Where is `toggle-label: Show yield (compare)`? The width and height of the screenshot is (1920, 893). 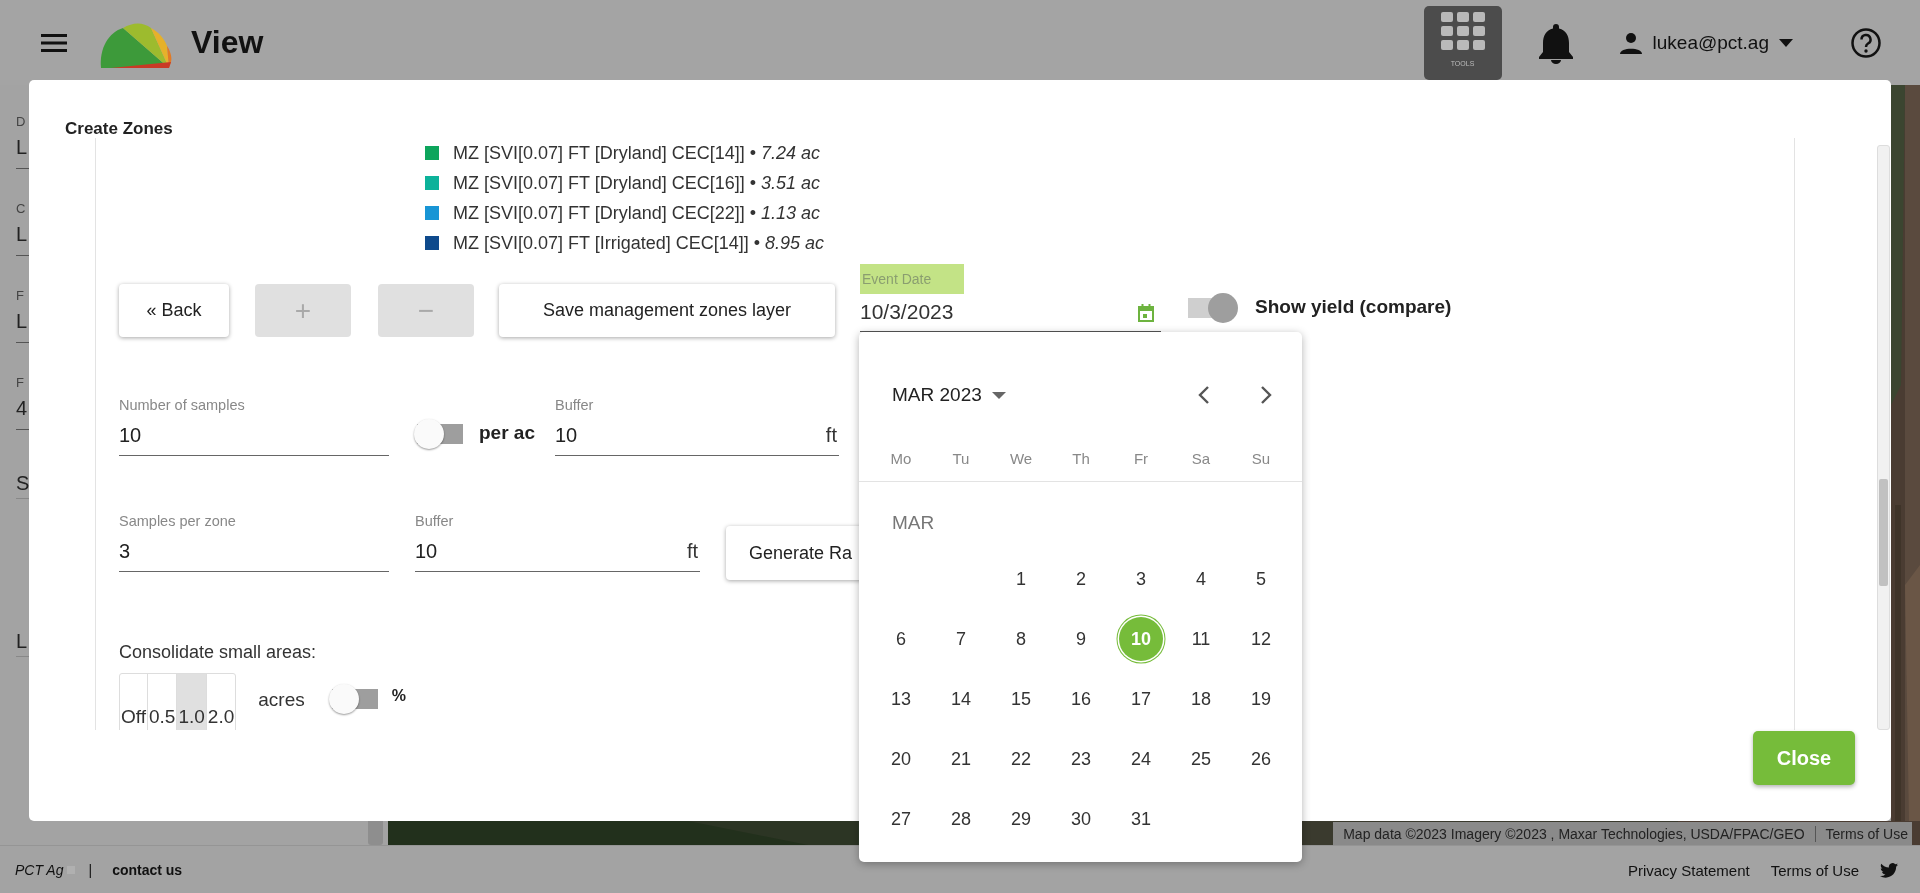 toggle-label: Show yield (compare) is located at coordinates (1353, 307).